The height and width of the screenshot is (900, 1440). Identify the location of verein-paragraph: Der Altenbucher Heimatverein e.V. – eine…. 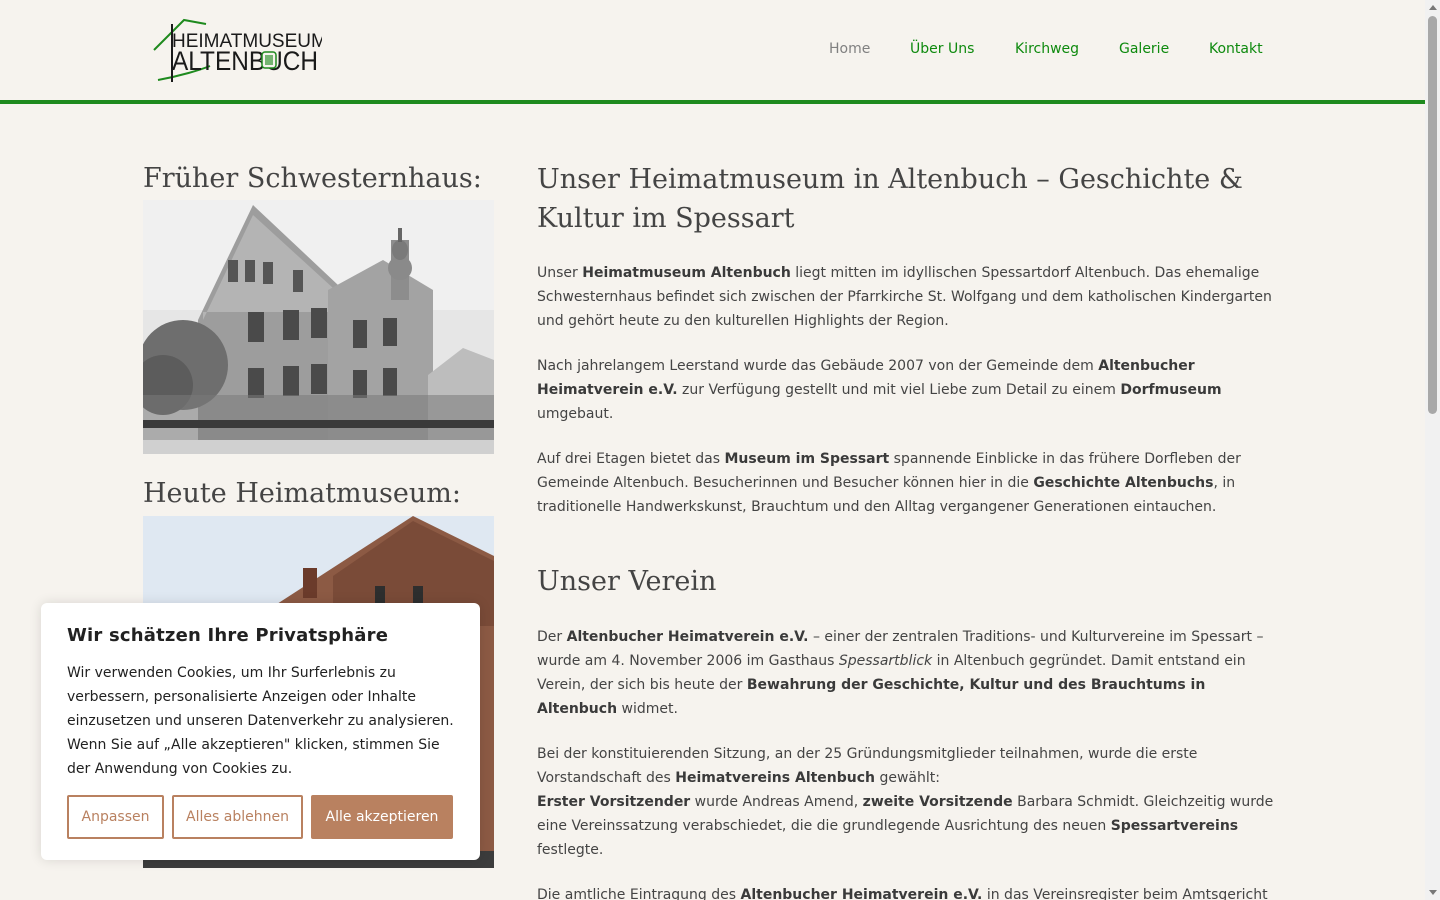
(900, 673).